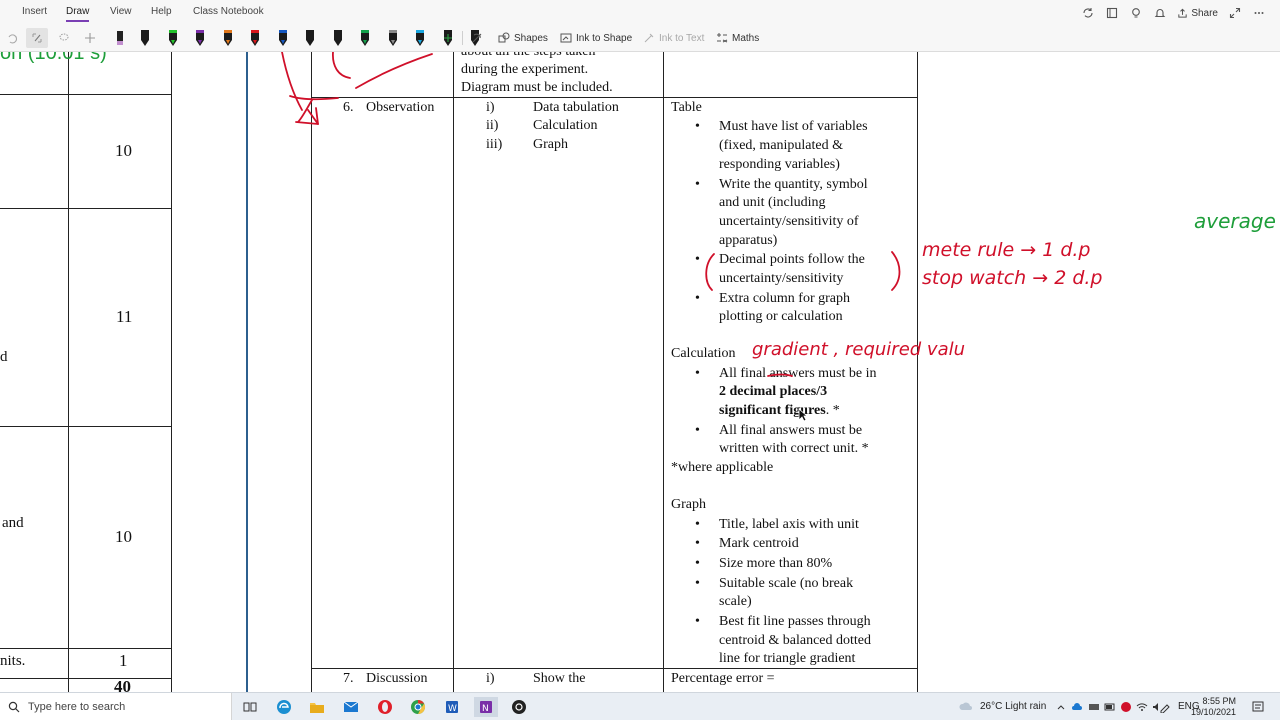  What do you see at coordinates (1259, 13) in the screenshot?
I see `more-options-icon` at bounding box center [1259, 13].